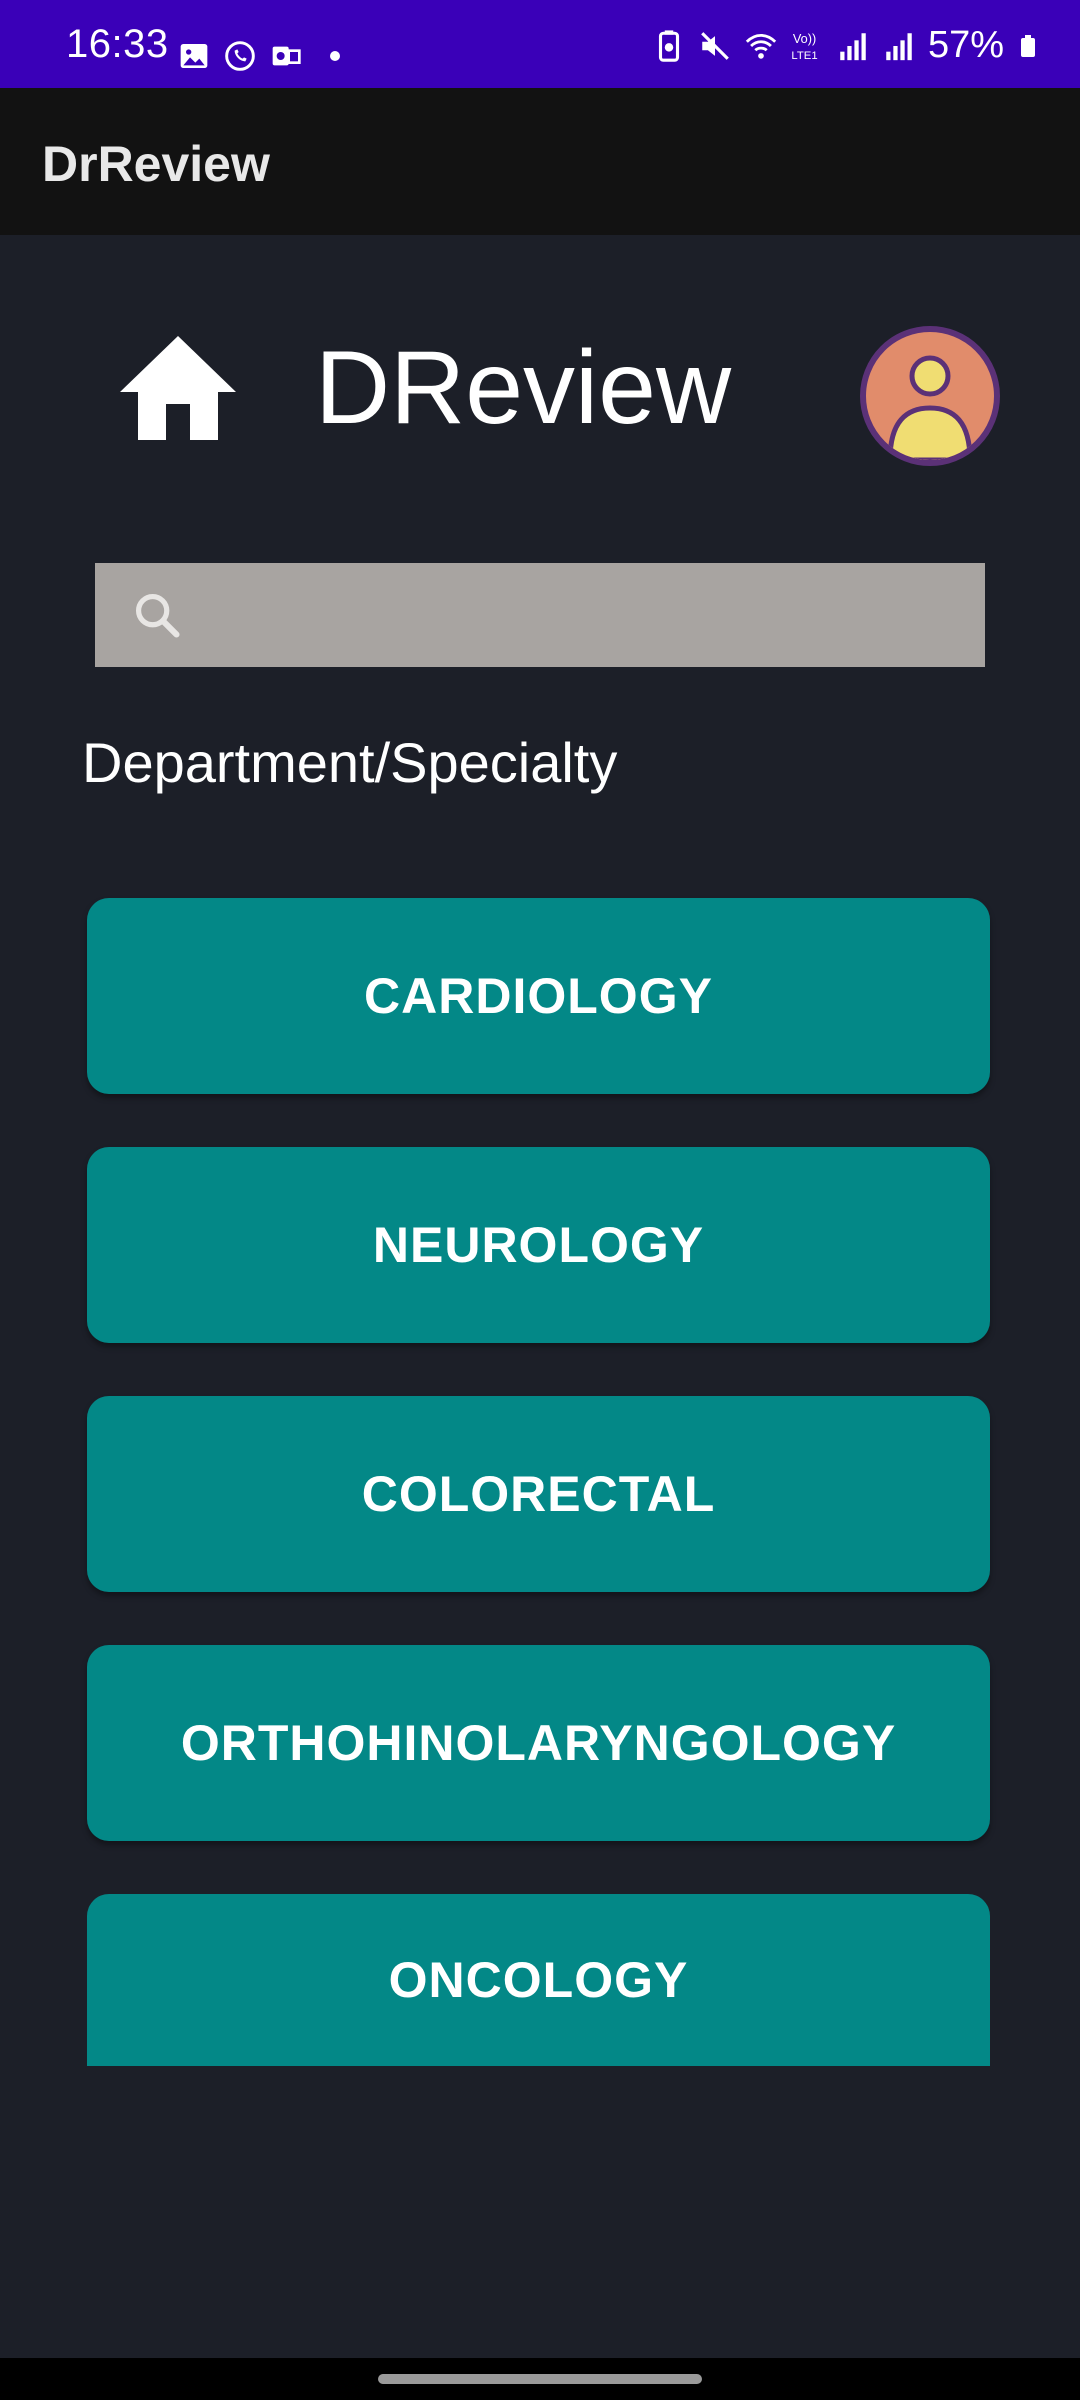 The image size is (1080, 2400). What do you see at coordinates (156, 164) in the screenshot?
I see `app-bar-title: DrReview` at bounding box center [156, 164].